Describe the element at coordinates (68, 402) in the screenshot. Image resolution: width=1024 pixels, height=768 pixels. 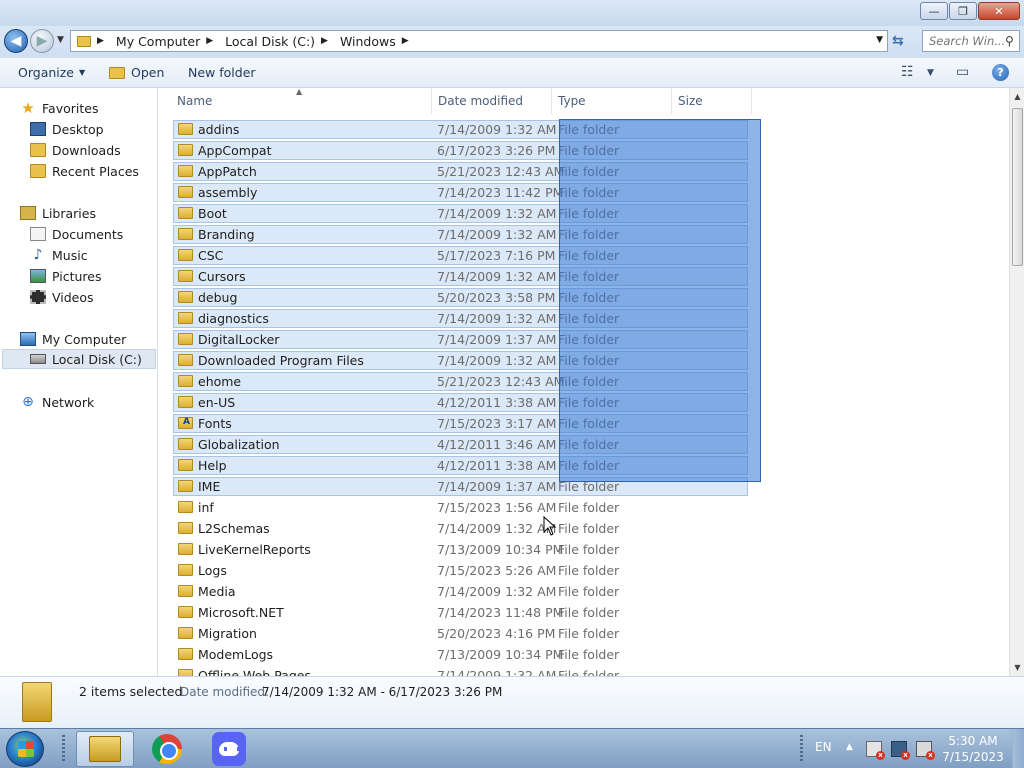
I see `nav-label: Network` at that location.